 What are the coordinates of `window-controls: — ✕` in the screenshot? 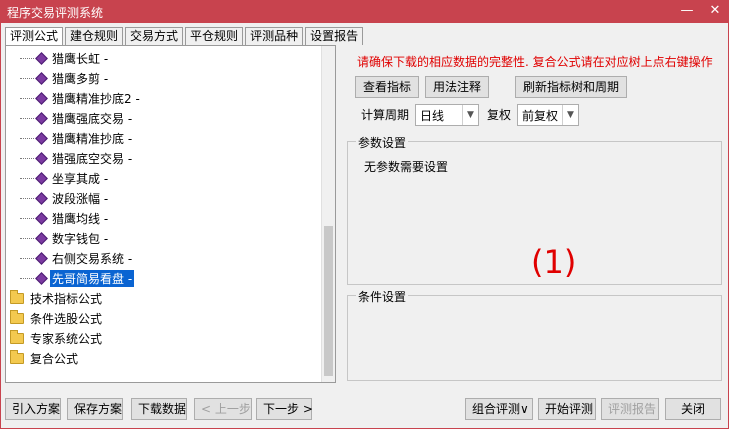 It's located at (701, 10).